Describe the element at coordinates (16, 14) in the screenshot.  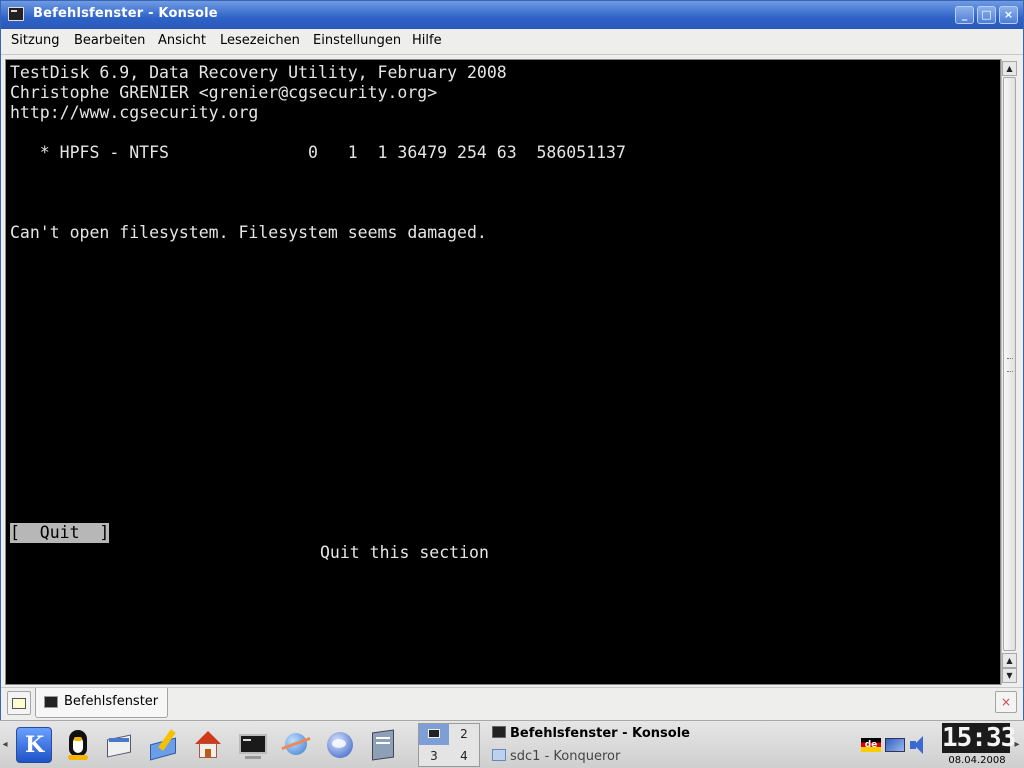
I see `konsole-app-icon` at that location.